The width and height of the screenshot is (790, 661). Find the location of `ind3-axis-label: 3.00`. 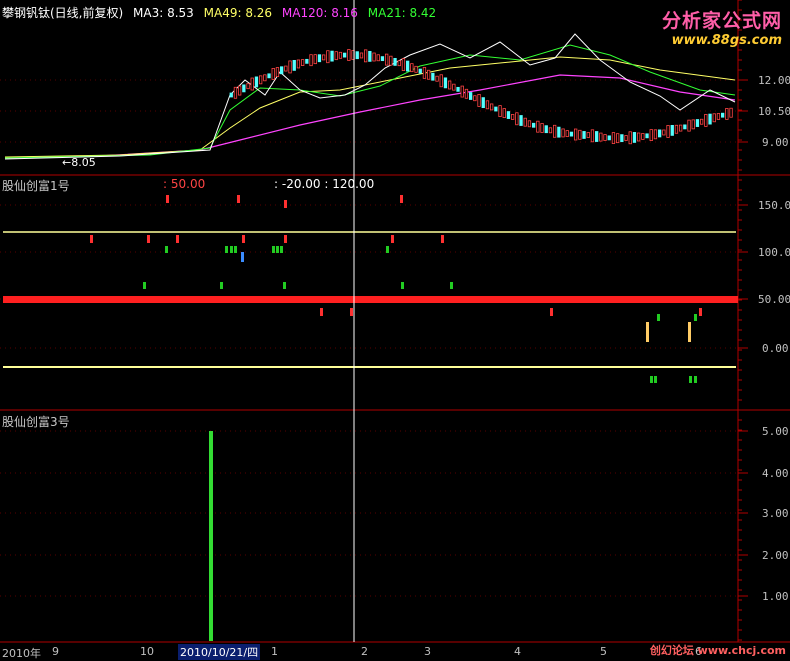

ind3-axis-label: 3.00 is located at coordinates (775, 513).